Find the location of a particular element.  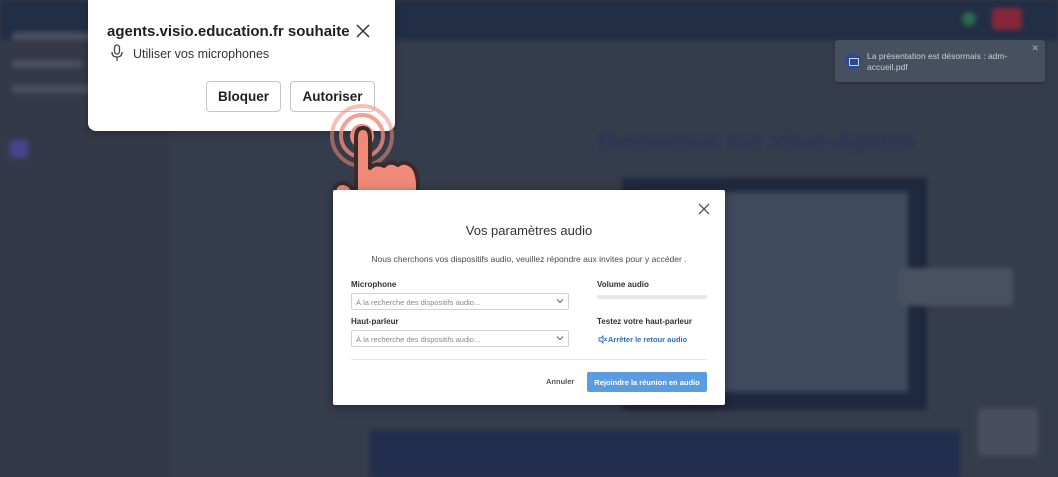

permission-request: Utiliser vos microphones is located at coordinates (201, 54).